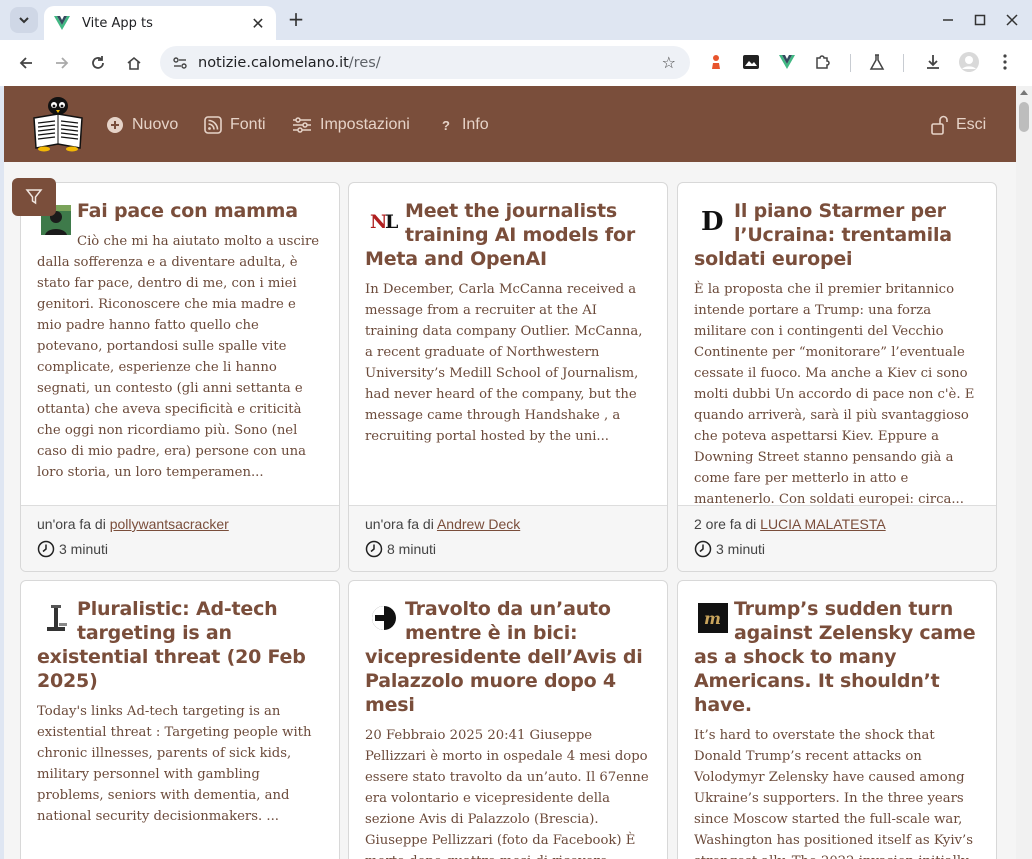 This screenshot has width=1032, height=859. I want to click on nav-settings-button: Impostazioni, so click(351, 125).